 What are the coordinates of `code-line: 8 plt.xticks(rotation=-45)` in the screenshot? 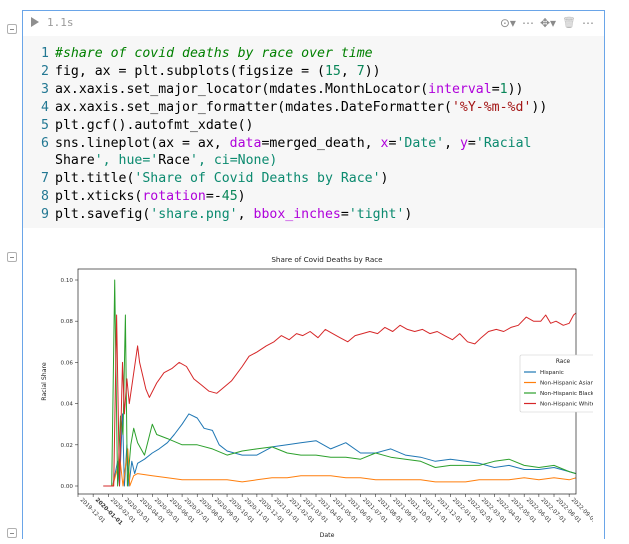 It's located at (134, 197).